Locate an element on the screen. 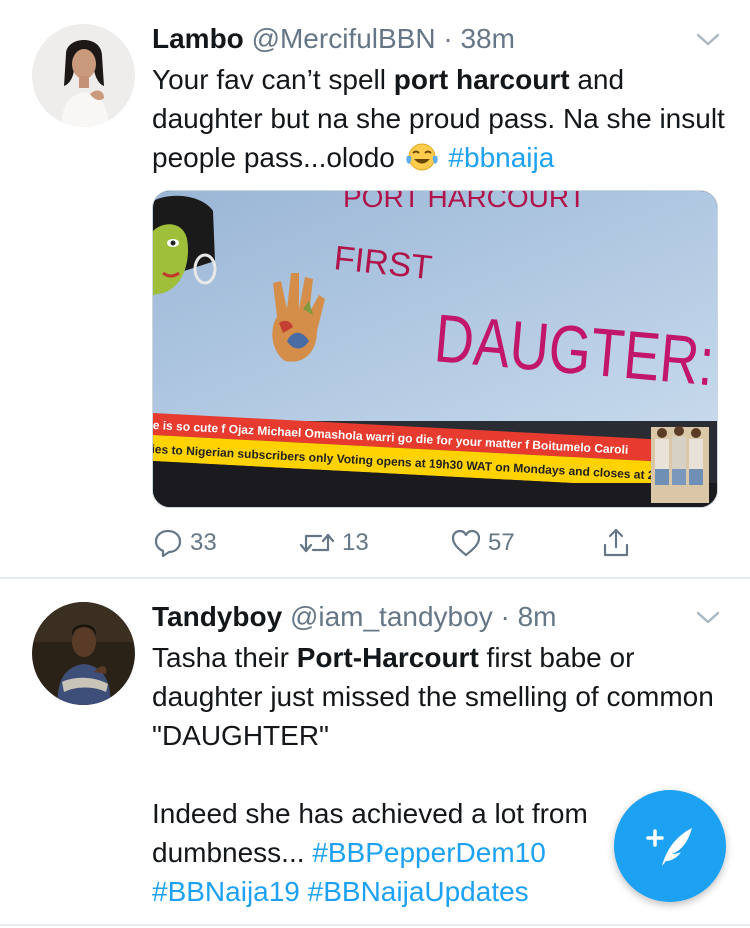 The image size is (750, 928). retweet-count: 13 is located at coordinates (355, 542).